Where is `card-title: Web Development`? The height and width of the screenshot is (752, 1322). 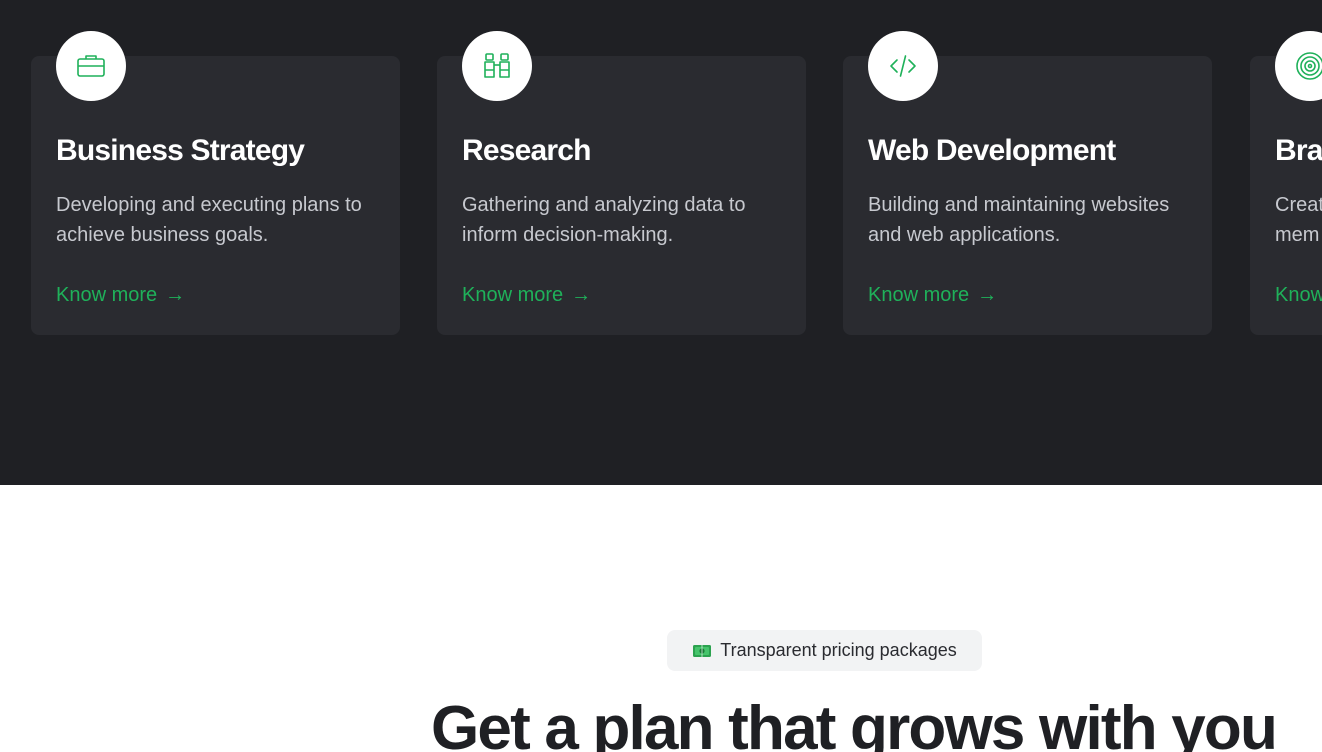 card-title: Web Development is located at coordinates (992, 150).